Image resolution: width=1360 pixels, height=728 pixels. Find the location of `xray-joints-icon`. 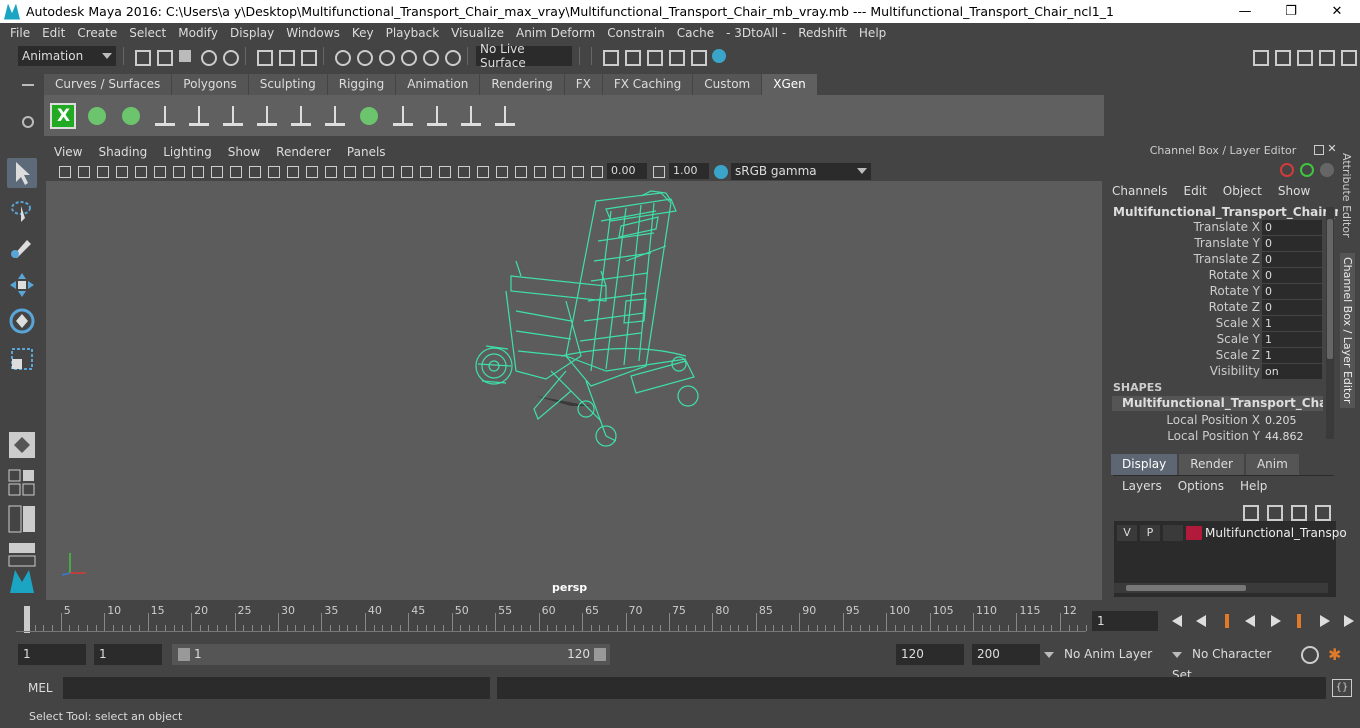

xray-joints-icon is located at coordinates (558, 171).